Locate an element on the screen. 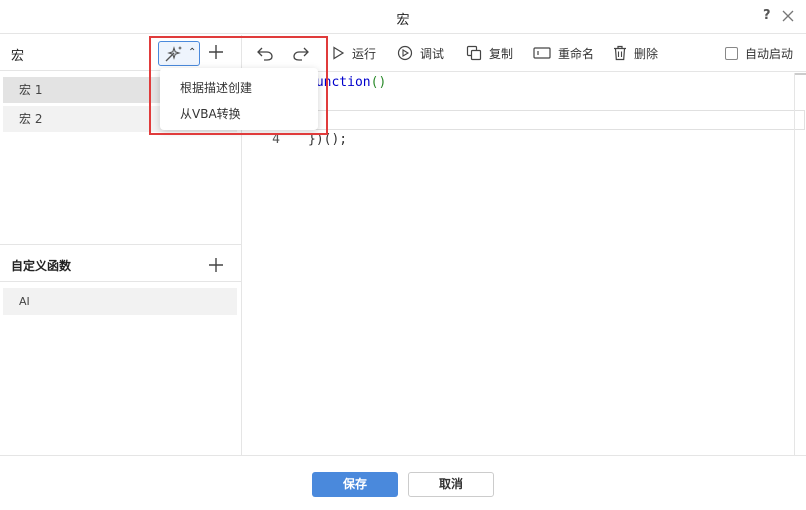  delete-label: 删除 is located at coordinates (646, 53).